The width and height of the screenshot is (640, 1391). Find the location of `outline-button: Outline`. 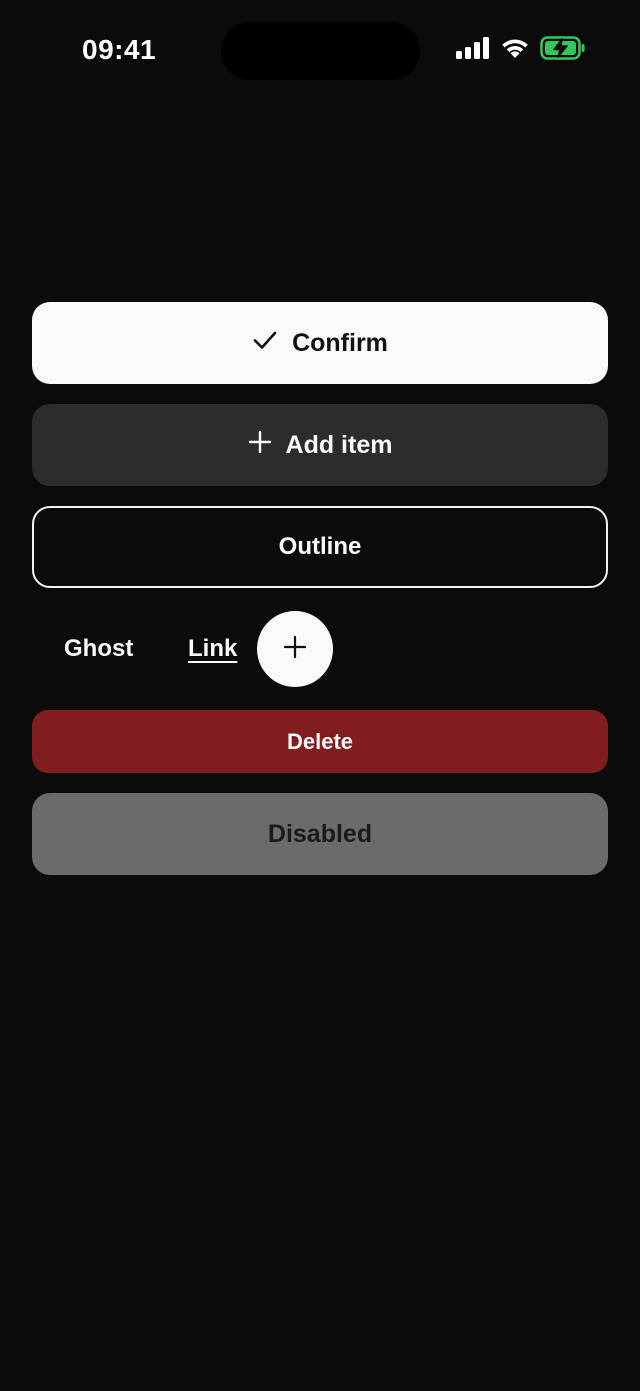

outline-button: Outline is located at coordinates (320, 547).